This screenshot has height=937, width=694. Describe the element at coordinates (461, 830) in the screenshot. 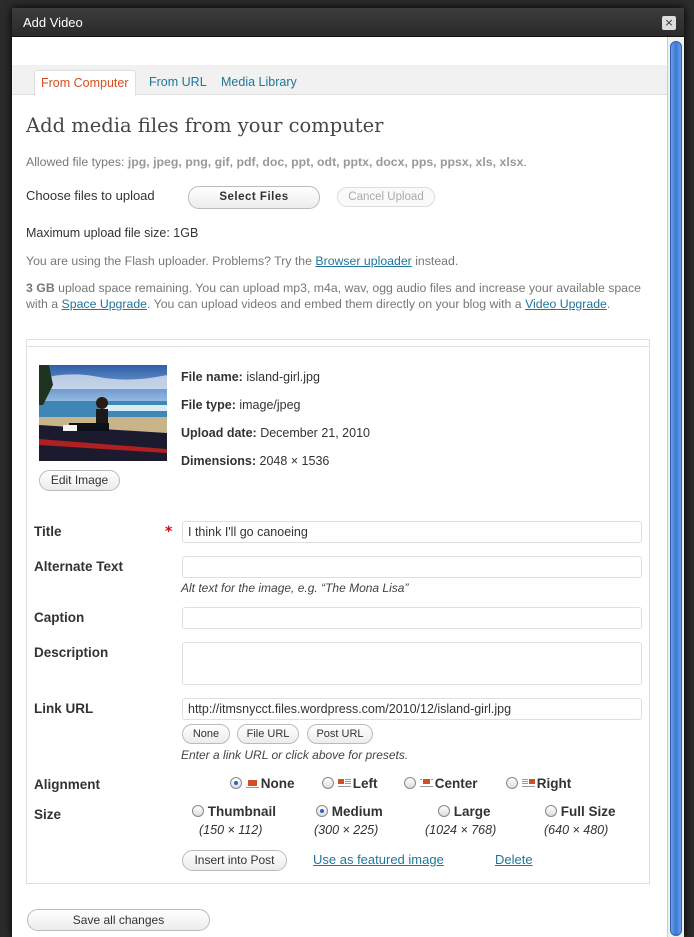

I see `size-large-dims: (1024 × 768)` at that location.